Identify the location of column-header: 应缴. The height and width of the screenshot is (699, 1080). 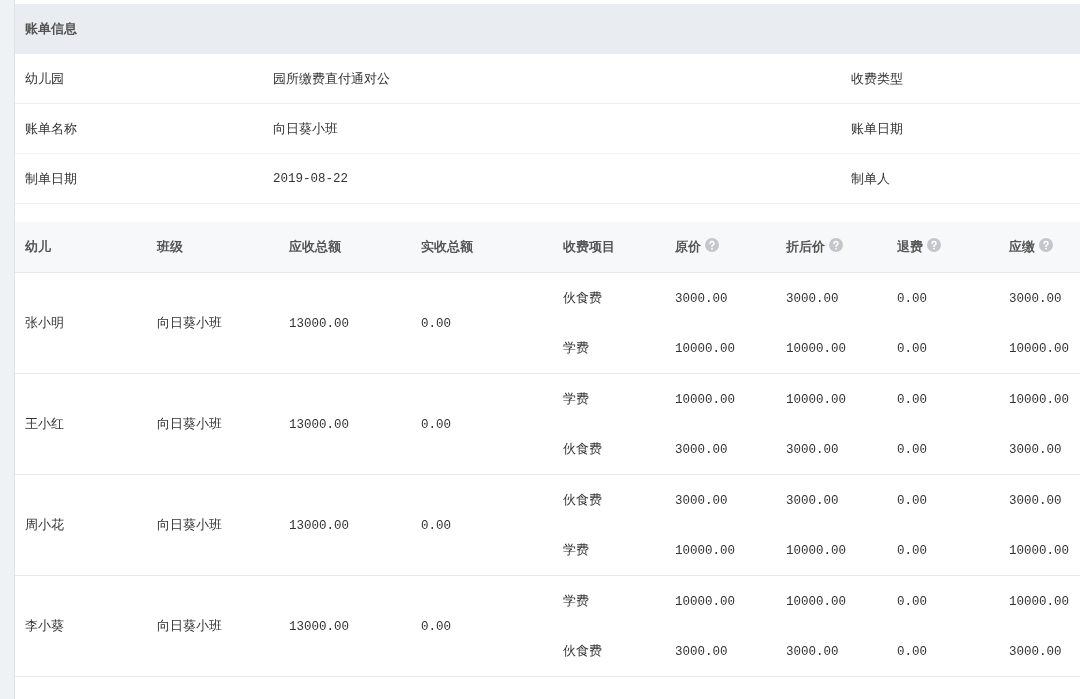
(1022, 247).